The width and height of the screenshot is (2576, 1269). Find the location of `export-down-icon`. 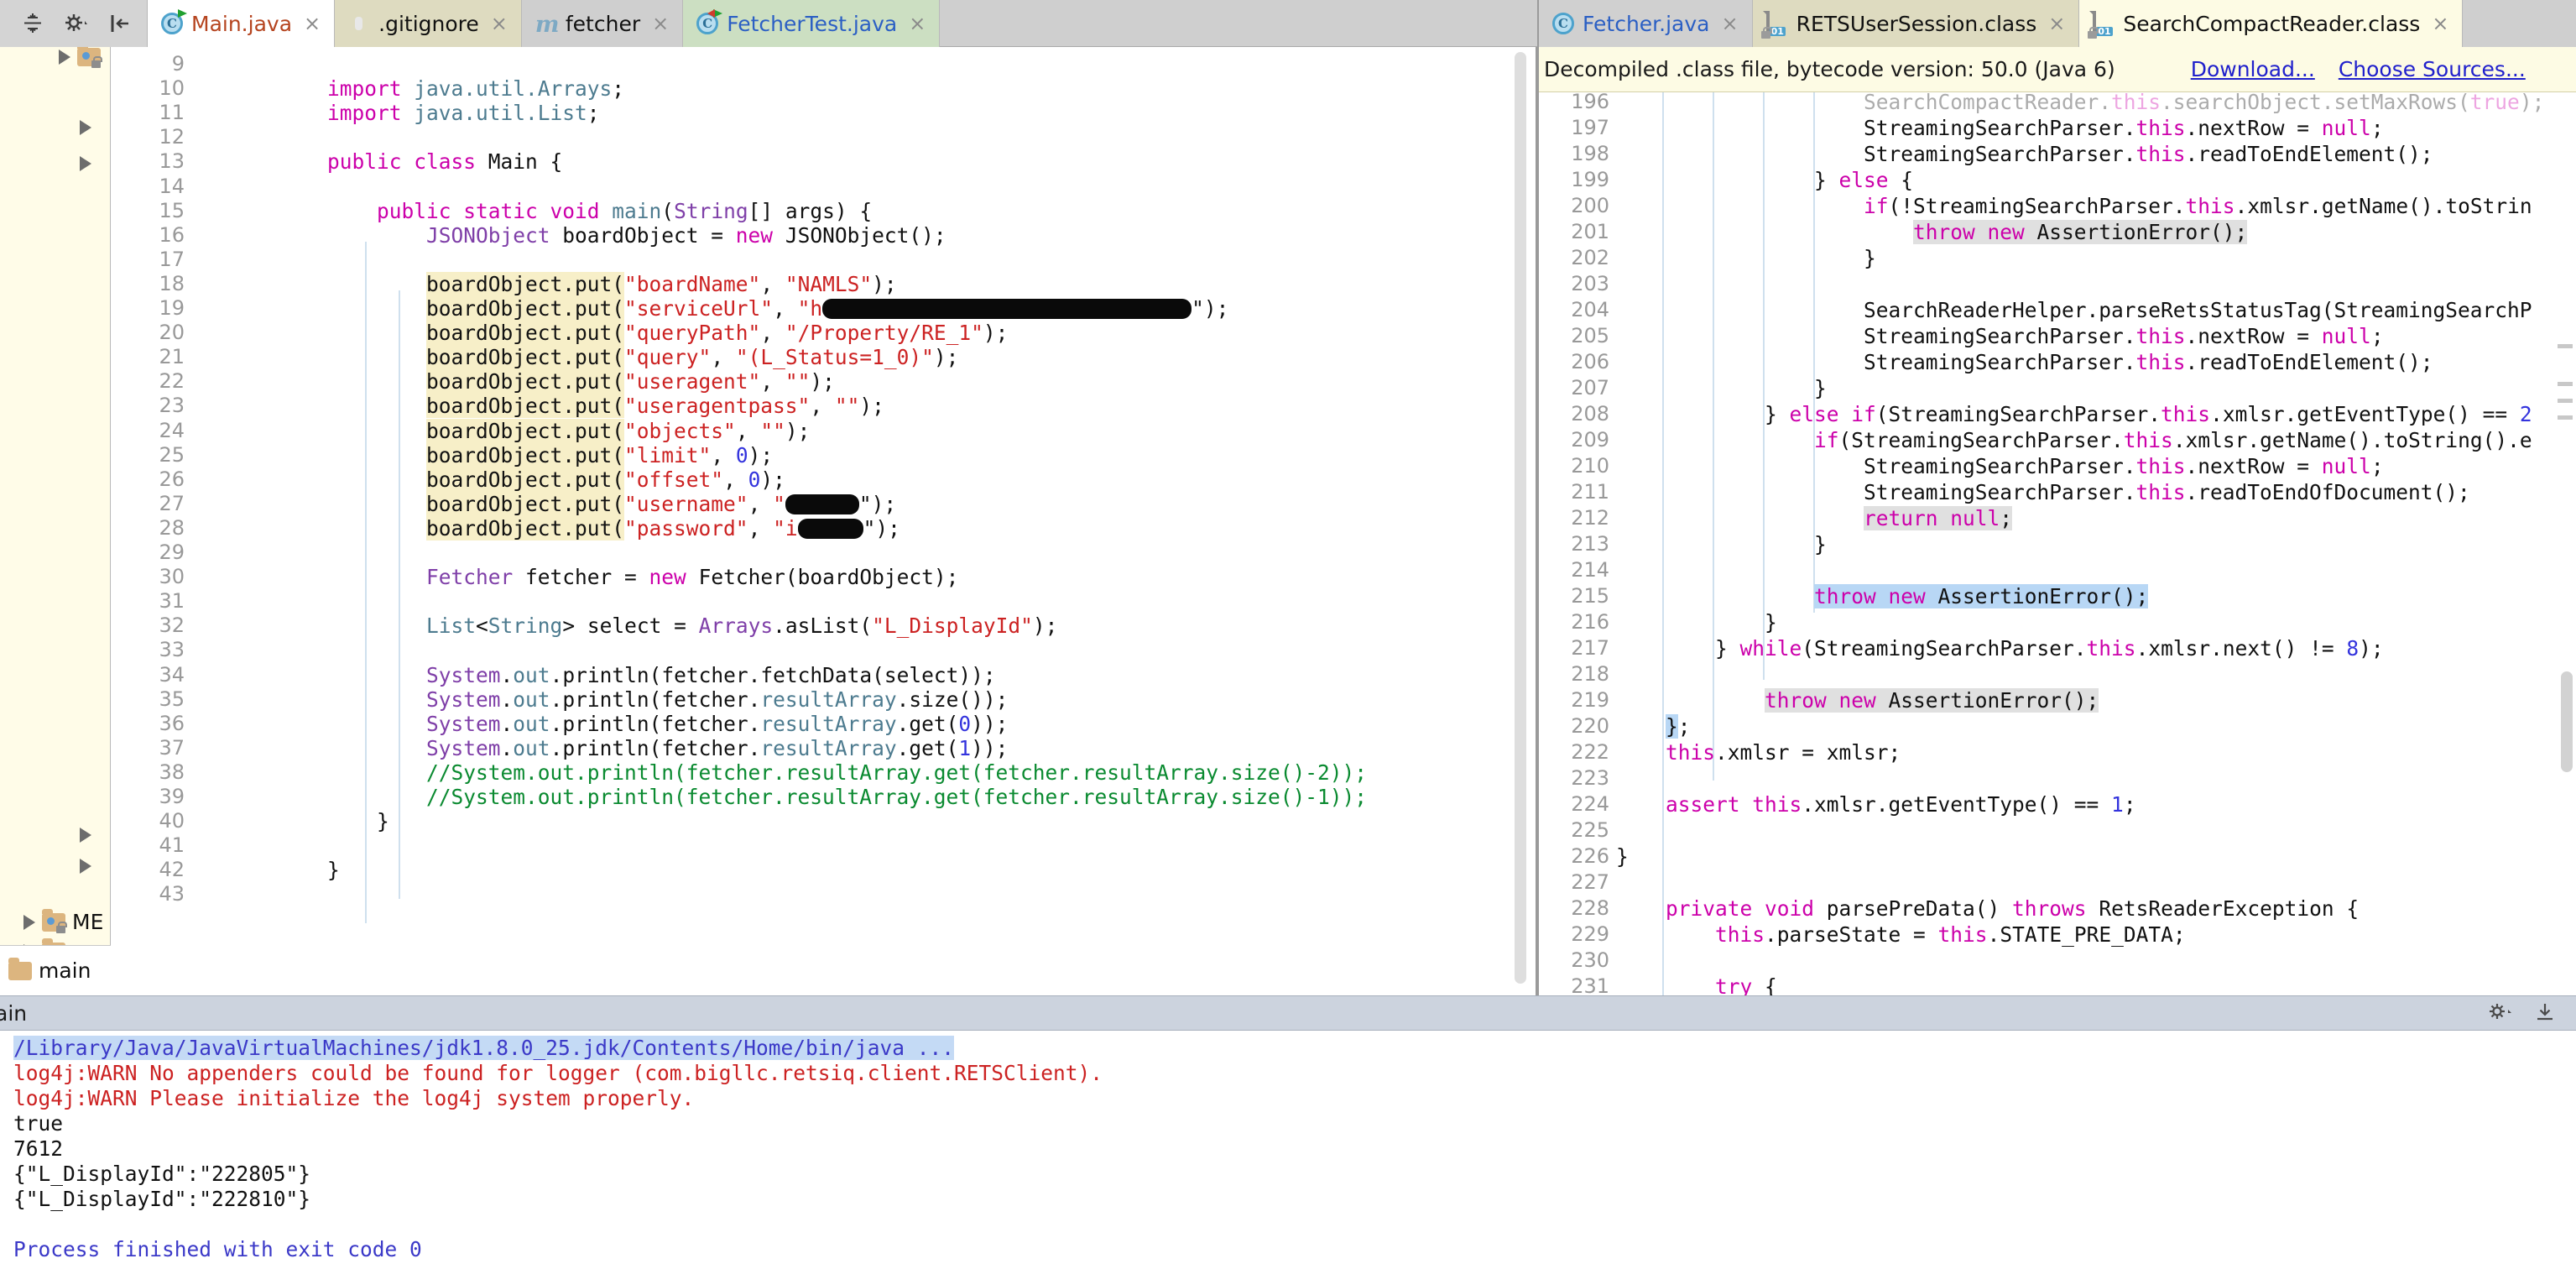

export-down-icon is located at coordinates (2545, 1013).